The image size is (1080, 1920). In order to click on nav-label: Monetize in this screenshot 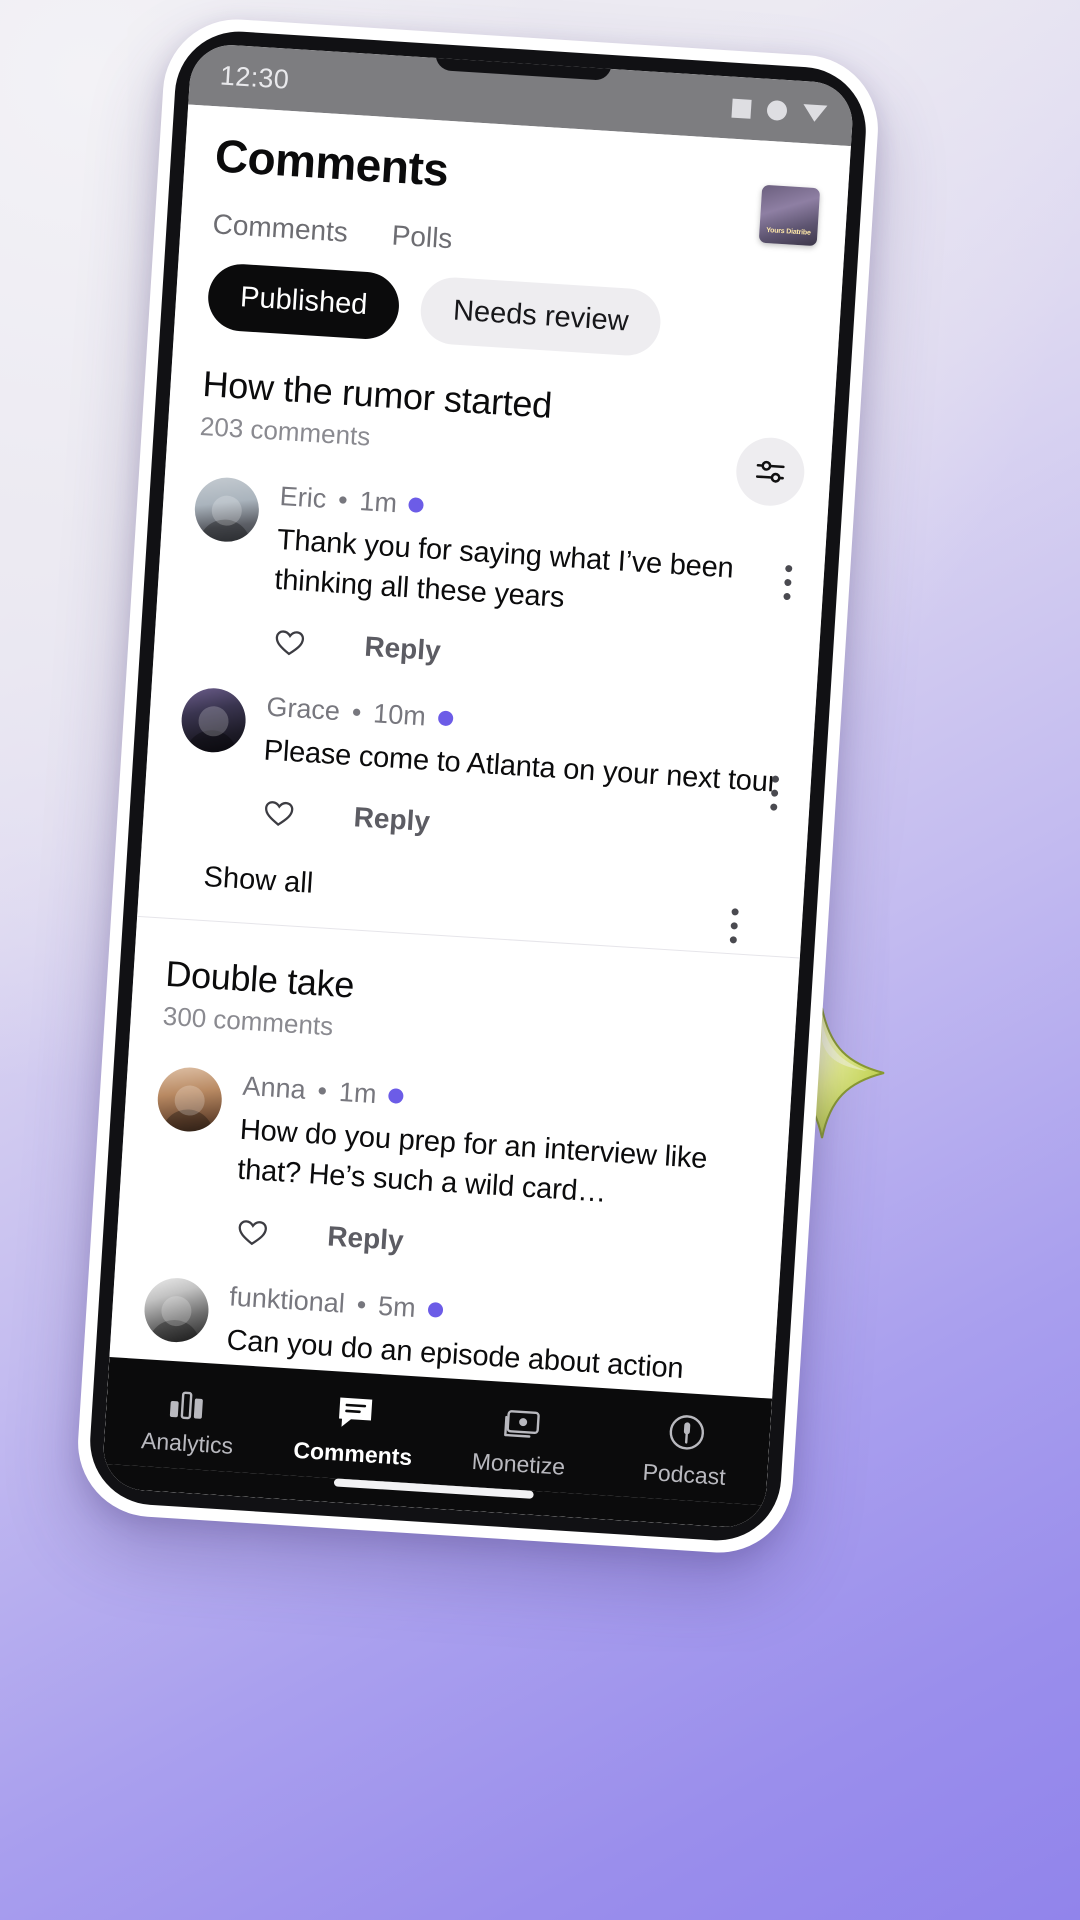, I will do `click(518, 1463)`.